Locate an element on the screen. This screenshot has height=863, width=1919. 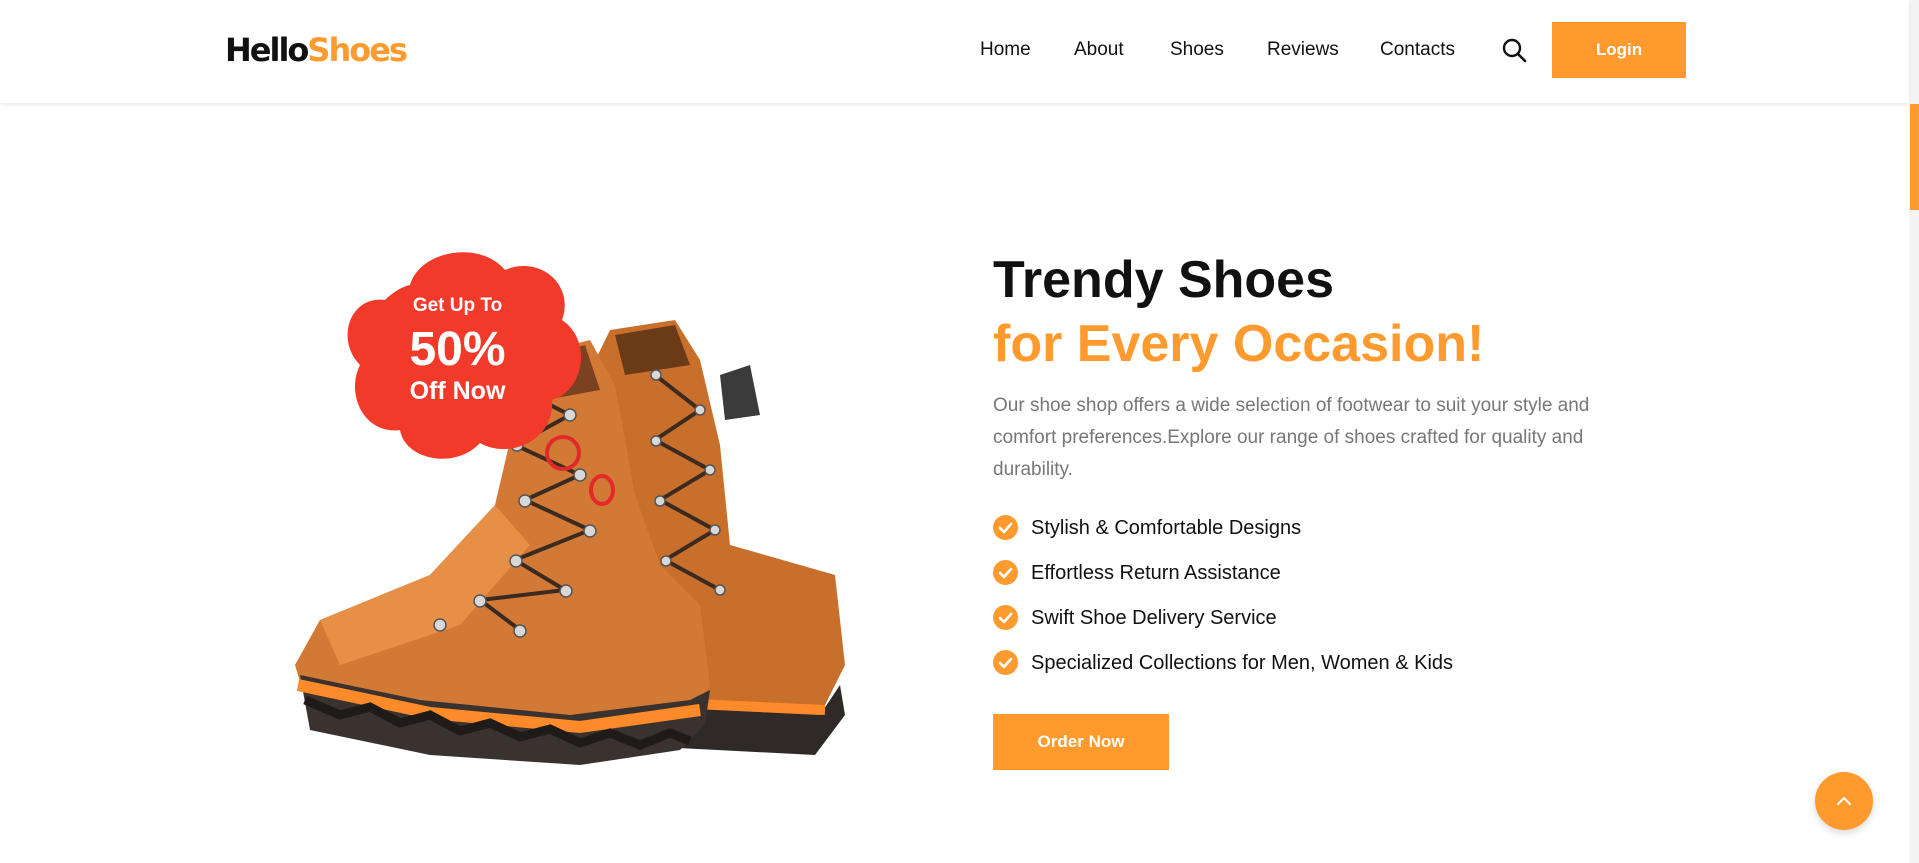
logo-word-shoes: Shoes is located at coordinates (357, 50).